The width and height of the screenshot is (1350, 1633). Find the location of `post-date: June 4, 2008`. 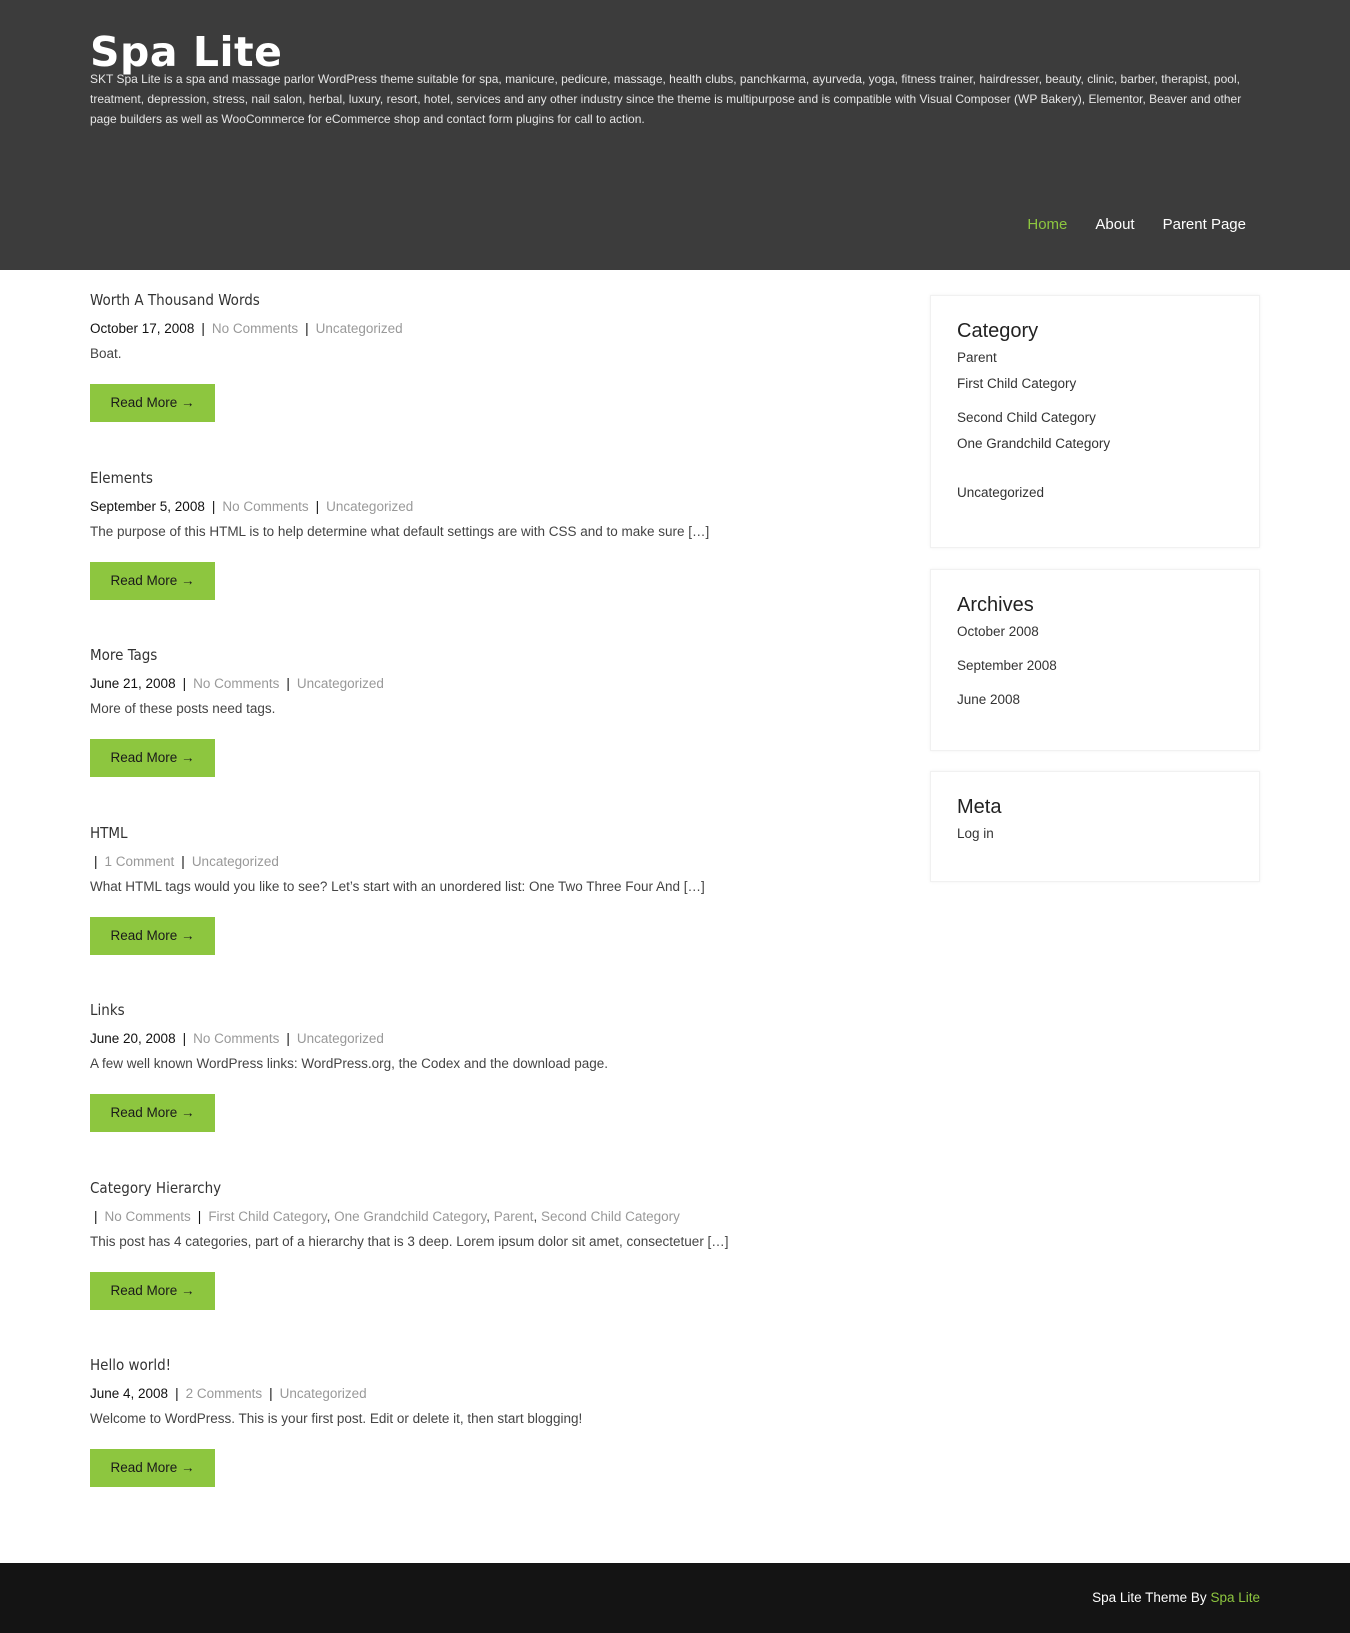

post-date: June 4, 2008 is located at coordinates (129, 1393).